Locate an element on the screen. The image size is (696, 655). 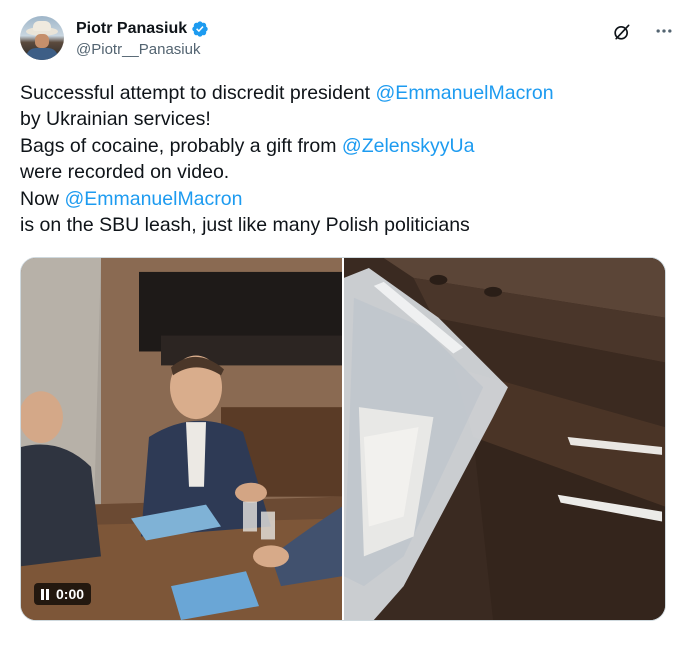
author-name-row: Piotr Panasiuk is located at coordinates (142, 28).